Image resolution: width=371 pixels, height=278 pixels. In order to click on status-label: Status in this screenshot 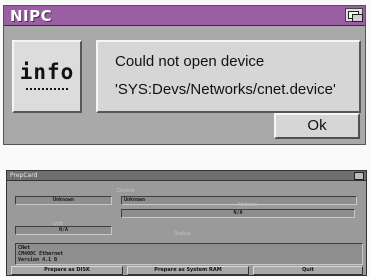, I will do `click(182, 234)`.